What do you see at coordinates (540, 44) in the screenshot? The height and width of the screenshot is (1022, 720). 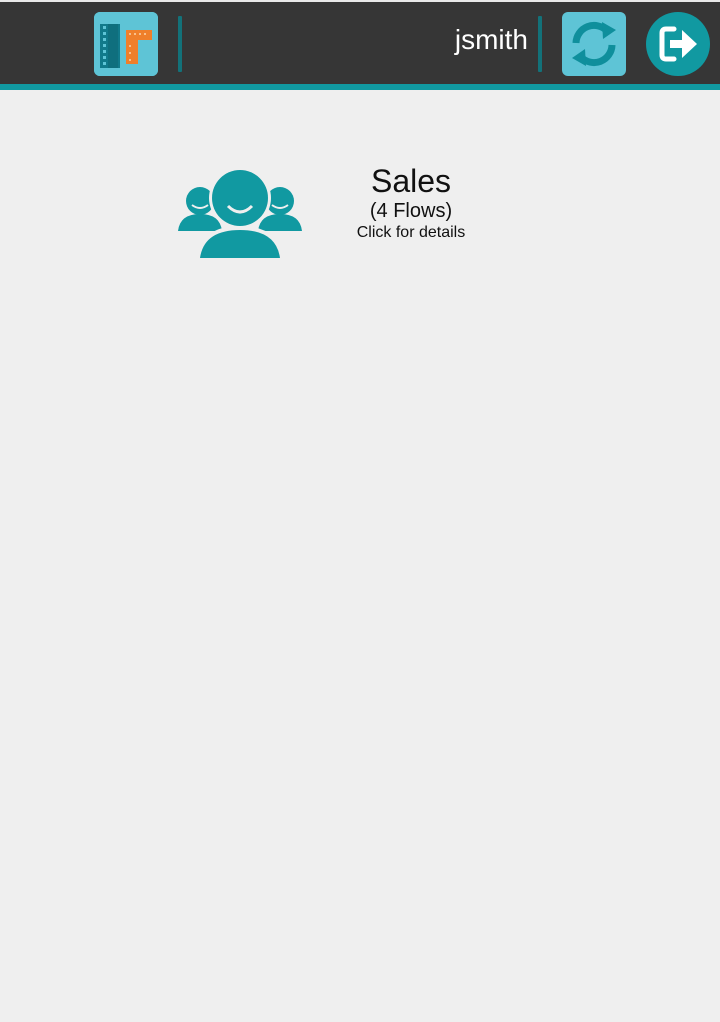 I see `header-divider-right` at bounding box center [540, 44].